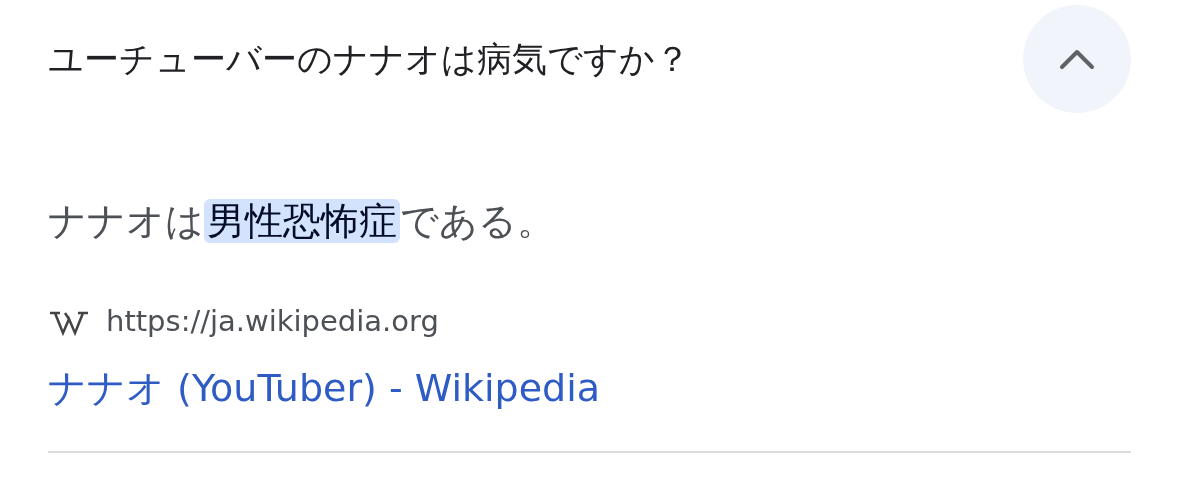 Image resolution: width=1179 pixels, height=501 pixels. Describe the element at coordinates (302, 221) in the screenshot. I see `answer-text: ナナオは 男性恐怖症である。` at that location.